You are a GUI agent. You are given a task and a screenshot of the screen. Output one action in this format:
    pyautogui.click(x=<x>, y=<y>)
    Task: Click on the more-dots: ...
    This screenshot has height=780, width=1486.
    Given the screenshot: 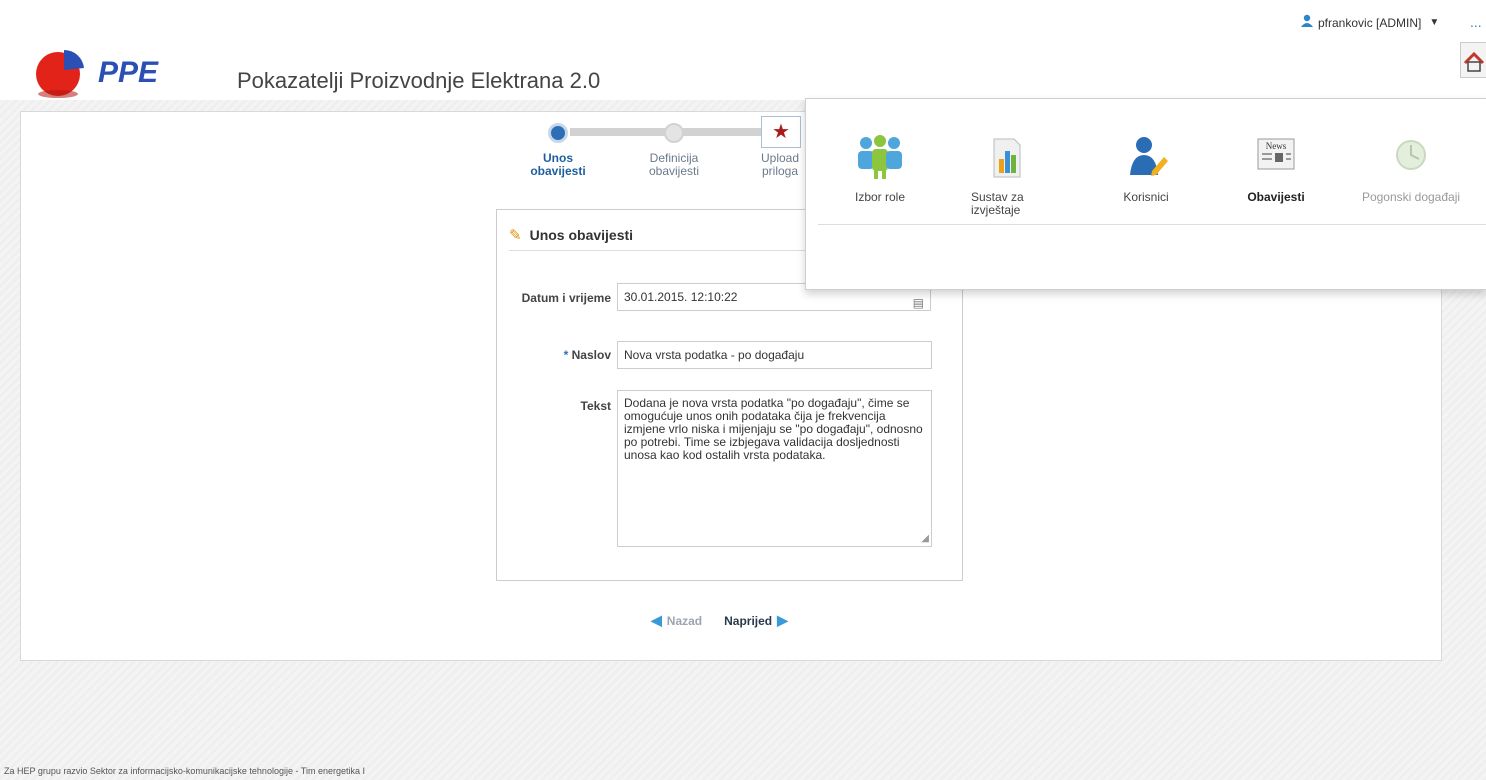 What is the action you would take?
    pyautogui.click(x=1476, y=22)
    